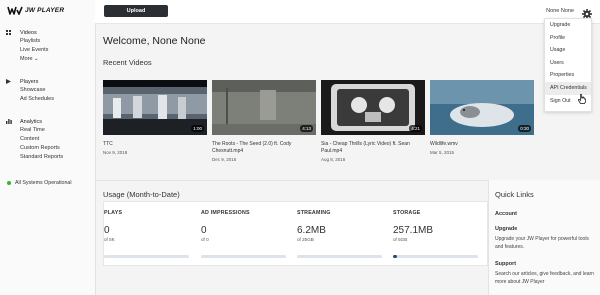 Image resolution: width=600 pixels, height=295 pixels. Describe the element at coordinates (435, 226) in the screenshot. I see `stat-storage: STORAGE 257.1MB of 5GB` at that location.